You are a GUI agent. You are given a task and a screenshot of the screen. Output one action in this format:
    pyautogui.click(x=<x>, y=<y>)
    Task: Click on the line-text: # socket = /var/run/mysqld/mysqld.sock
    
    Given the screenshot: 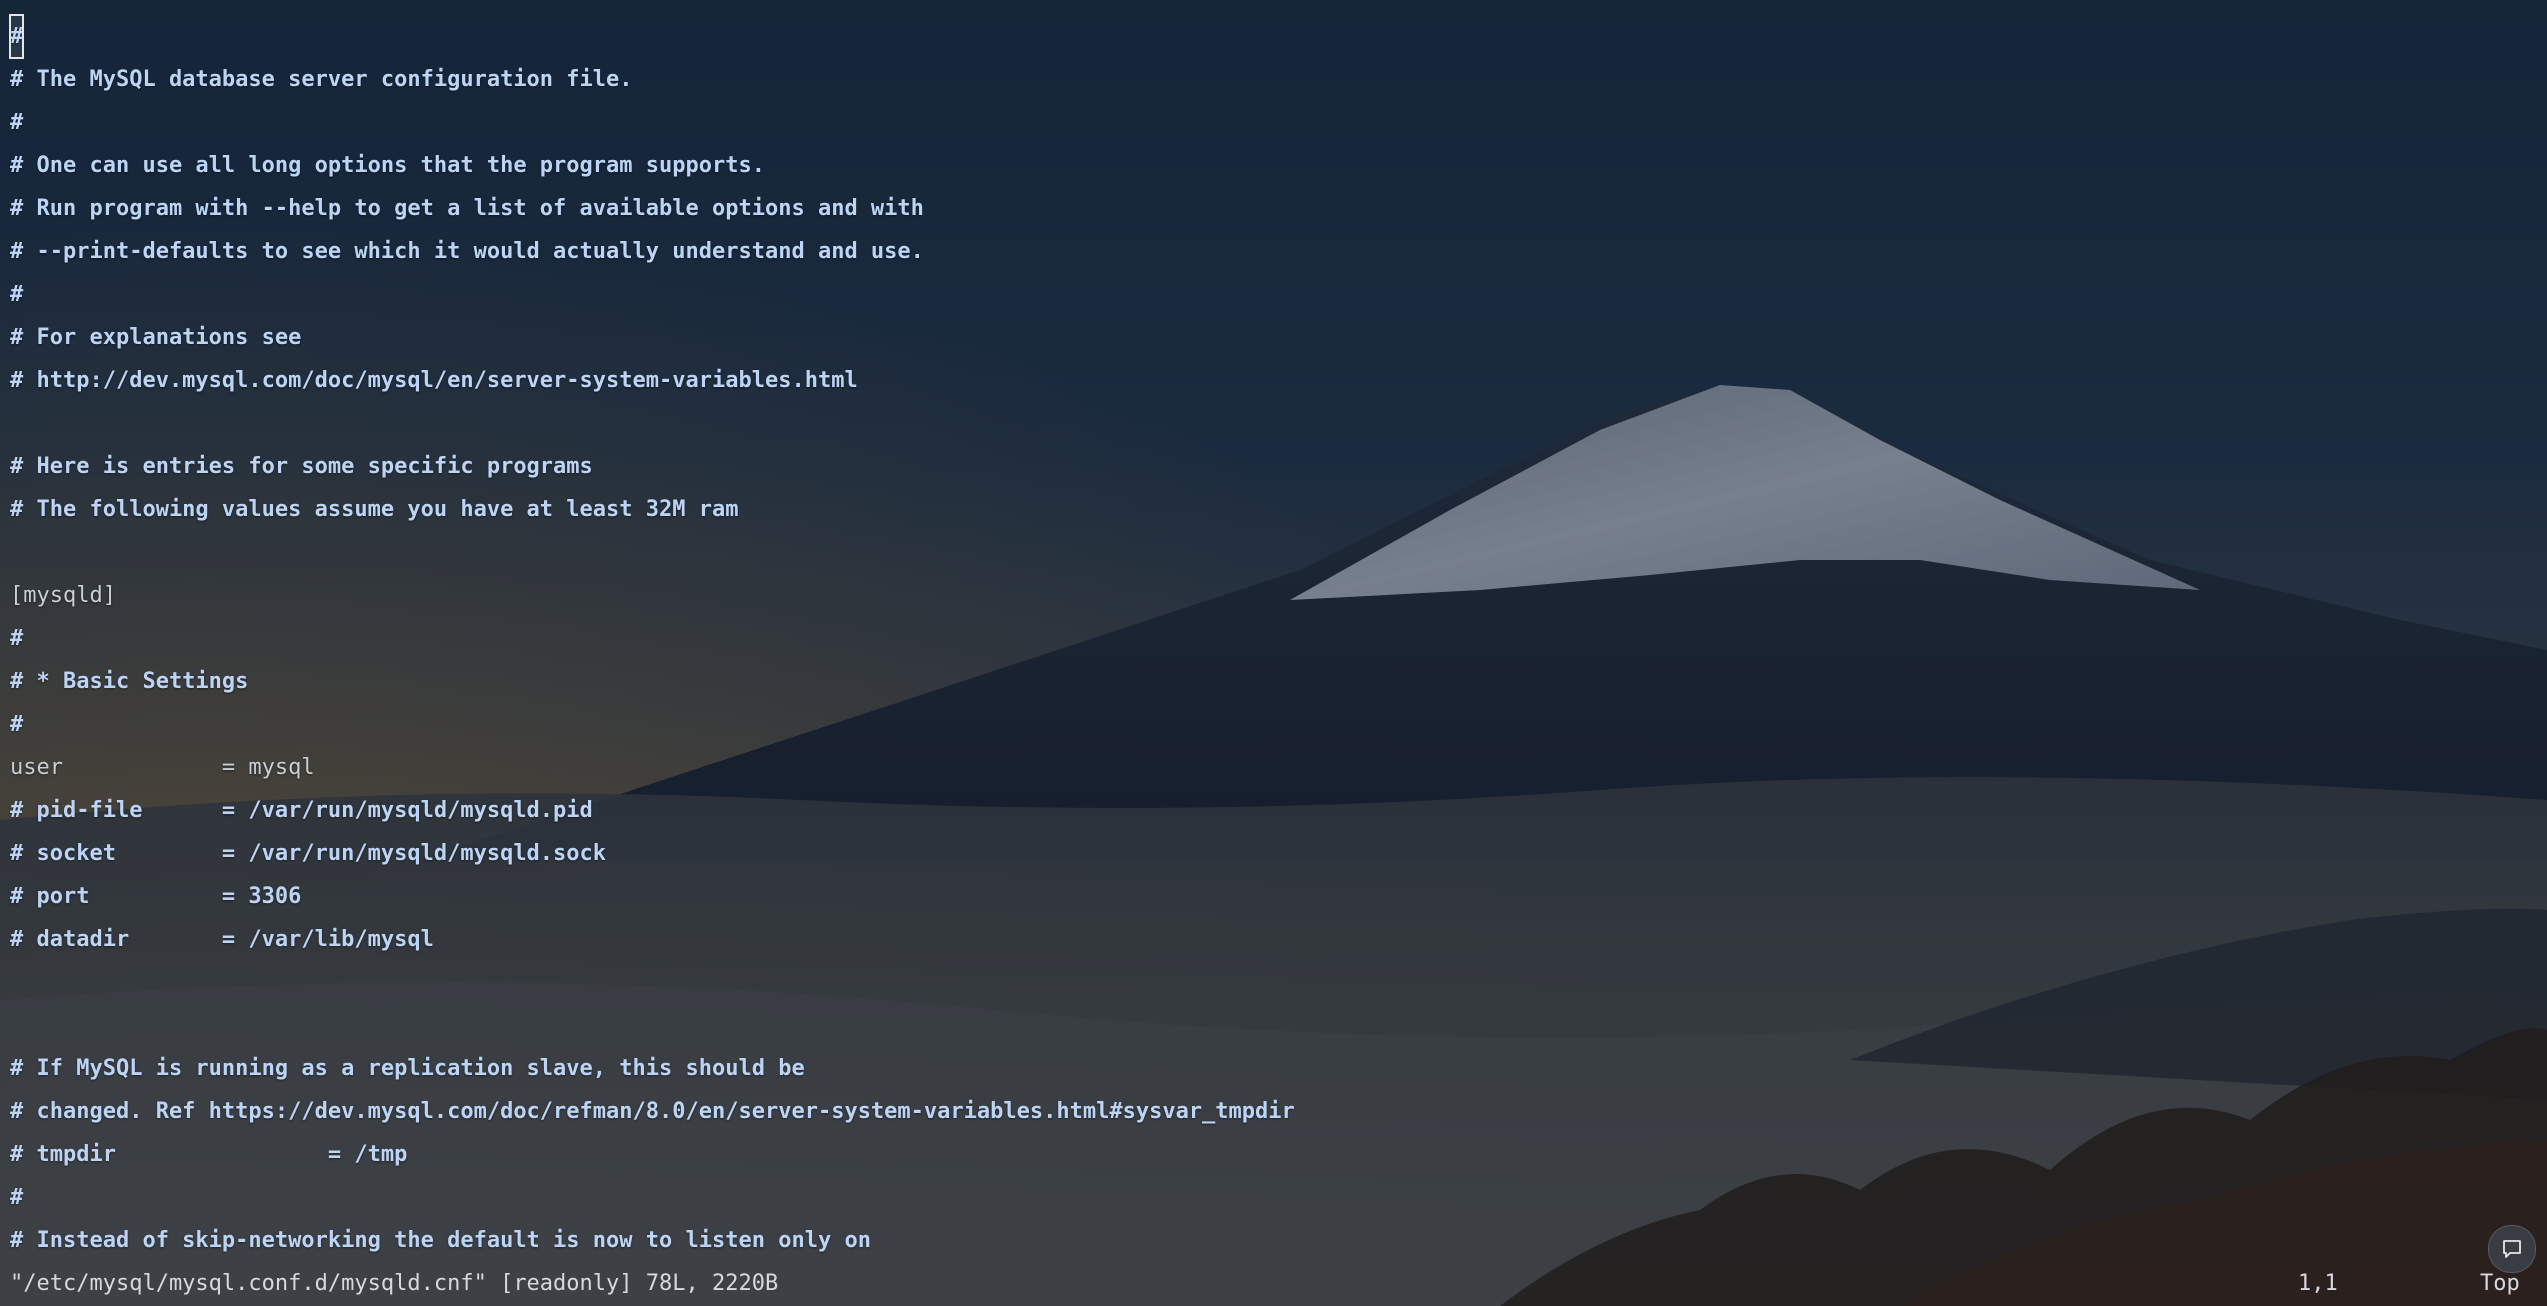 What is the action you would take?
    pyautogui.click(x=308, y=853)
    